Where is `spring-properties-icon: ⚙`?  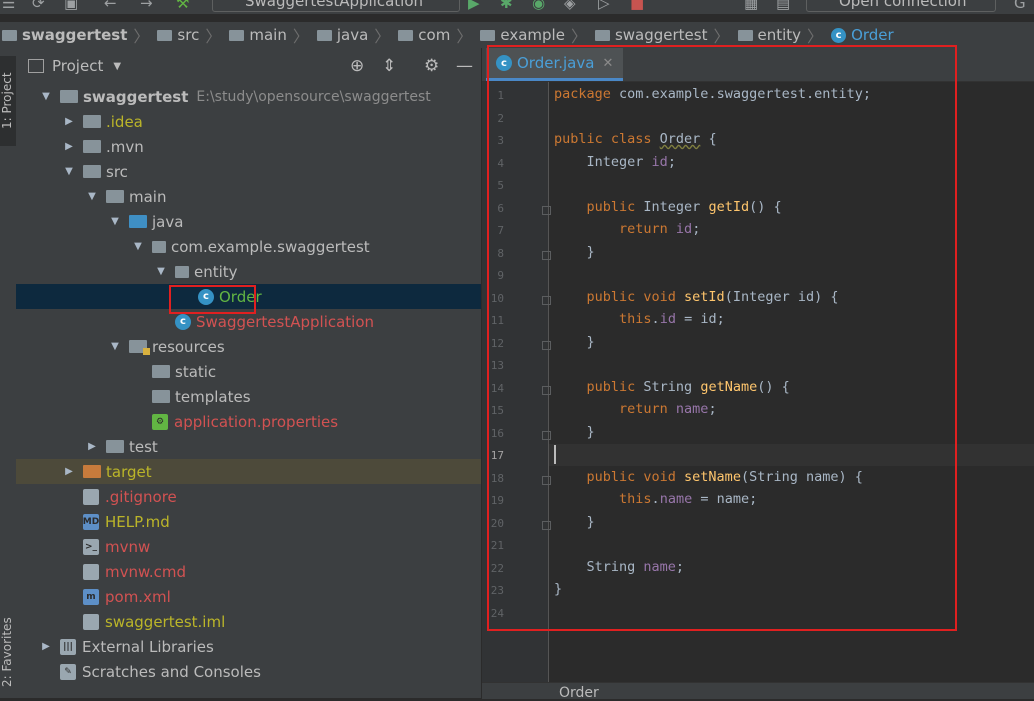 spring-properties-icon: ⚙ is located at coordinates (160, 421).